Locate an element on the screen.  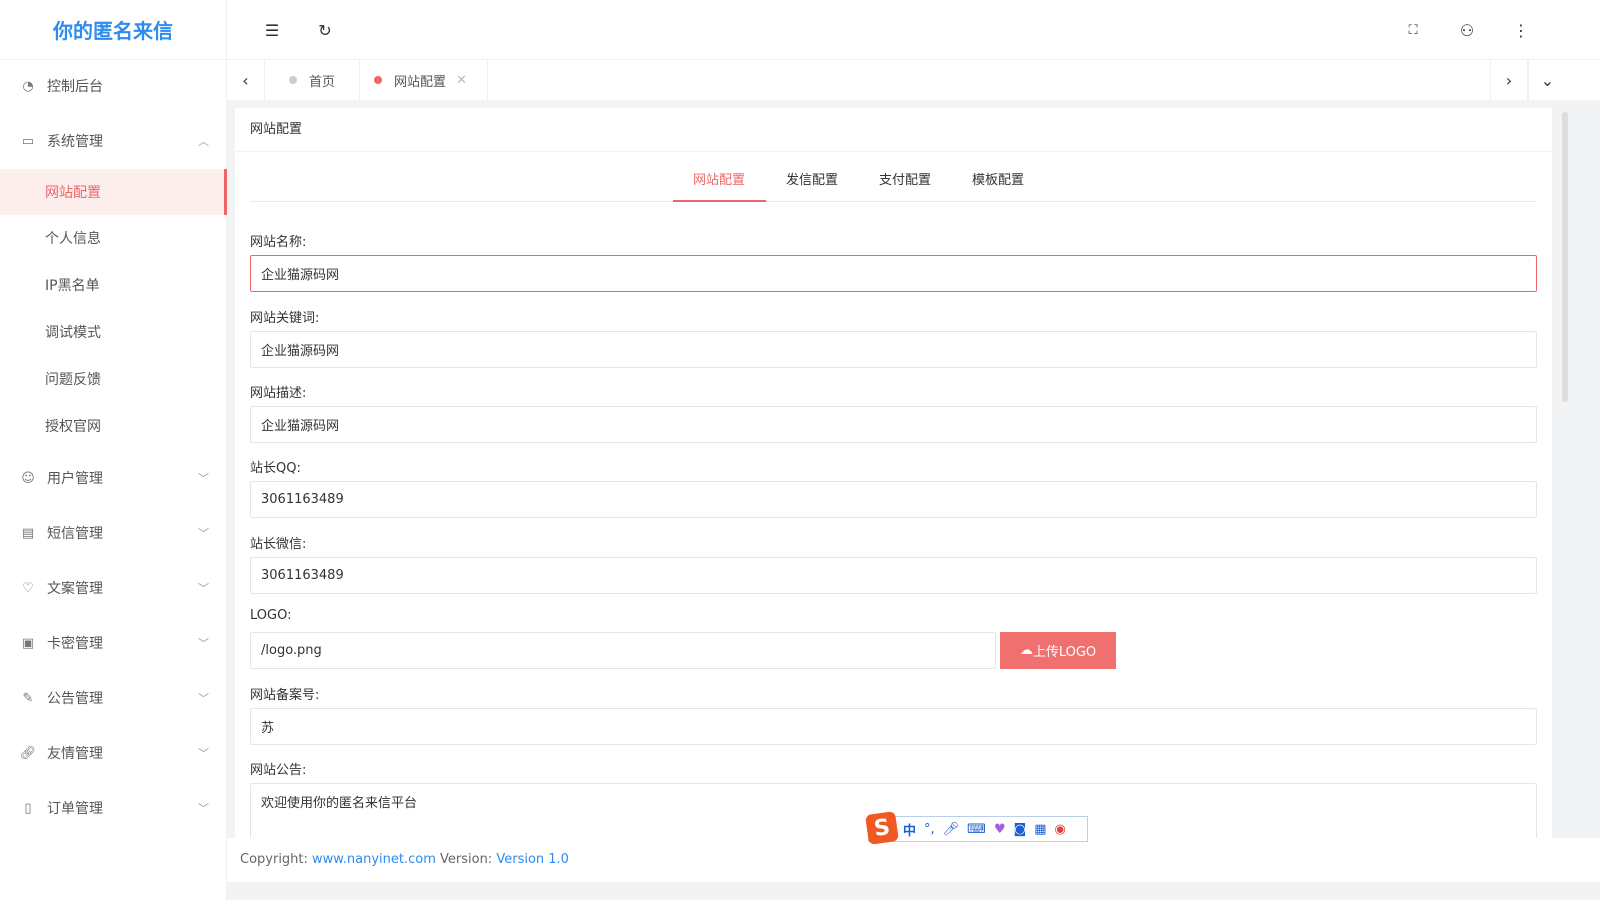
config-tabs: 网站配置 发信配置 支付配置 模板配置 is located at coordinates (893, 184).